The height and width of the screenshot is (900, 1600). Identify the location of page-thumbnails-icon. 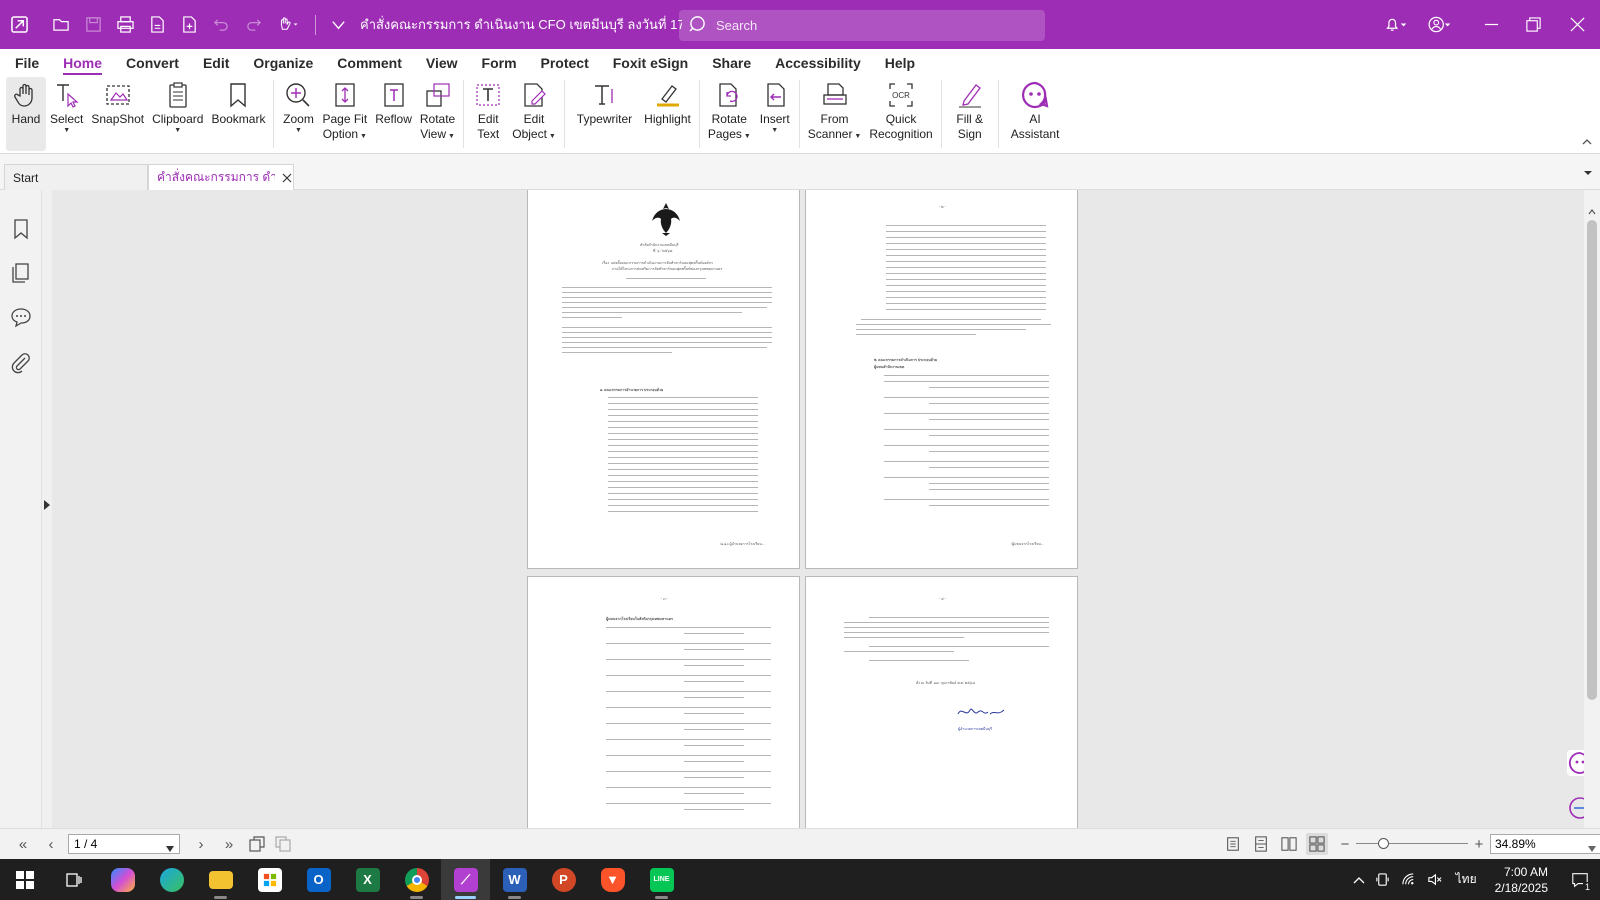
(21, 273).